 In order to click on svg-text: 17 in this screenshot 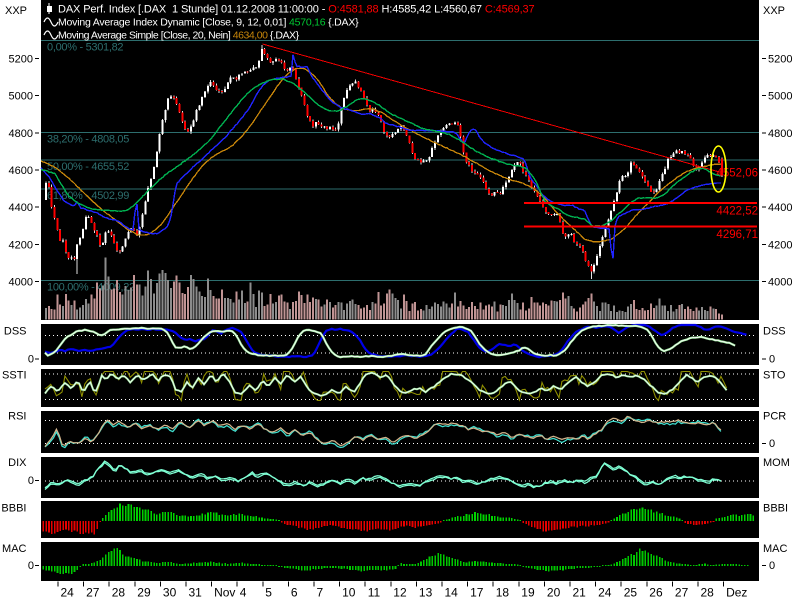, I will do `click(477, 593)`.